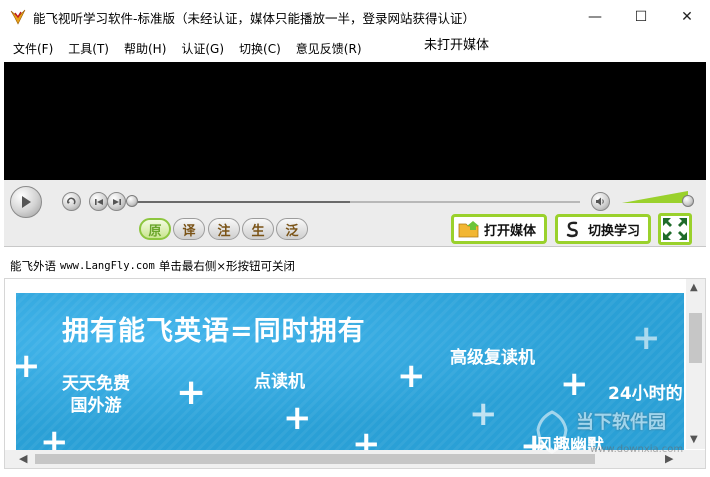 This screenshot has width=710, height=477. Describe the element at coordinates (30, 48) in the screenshot. I see `menu-file: 文件(F)` at that location.